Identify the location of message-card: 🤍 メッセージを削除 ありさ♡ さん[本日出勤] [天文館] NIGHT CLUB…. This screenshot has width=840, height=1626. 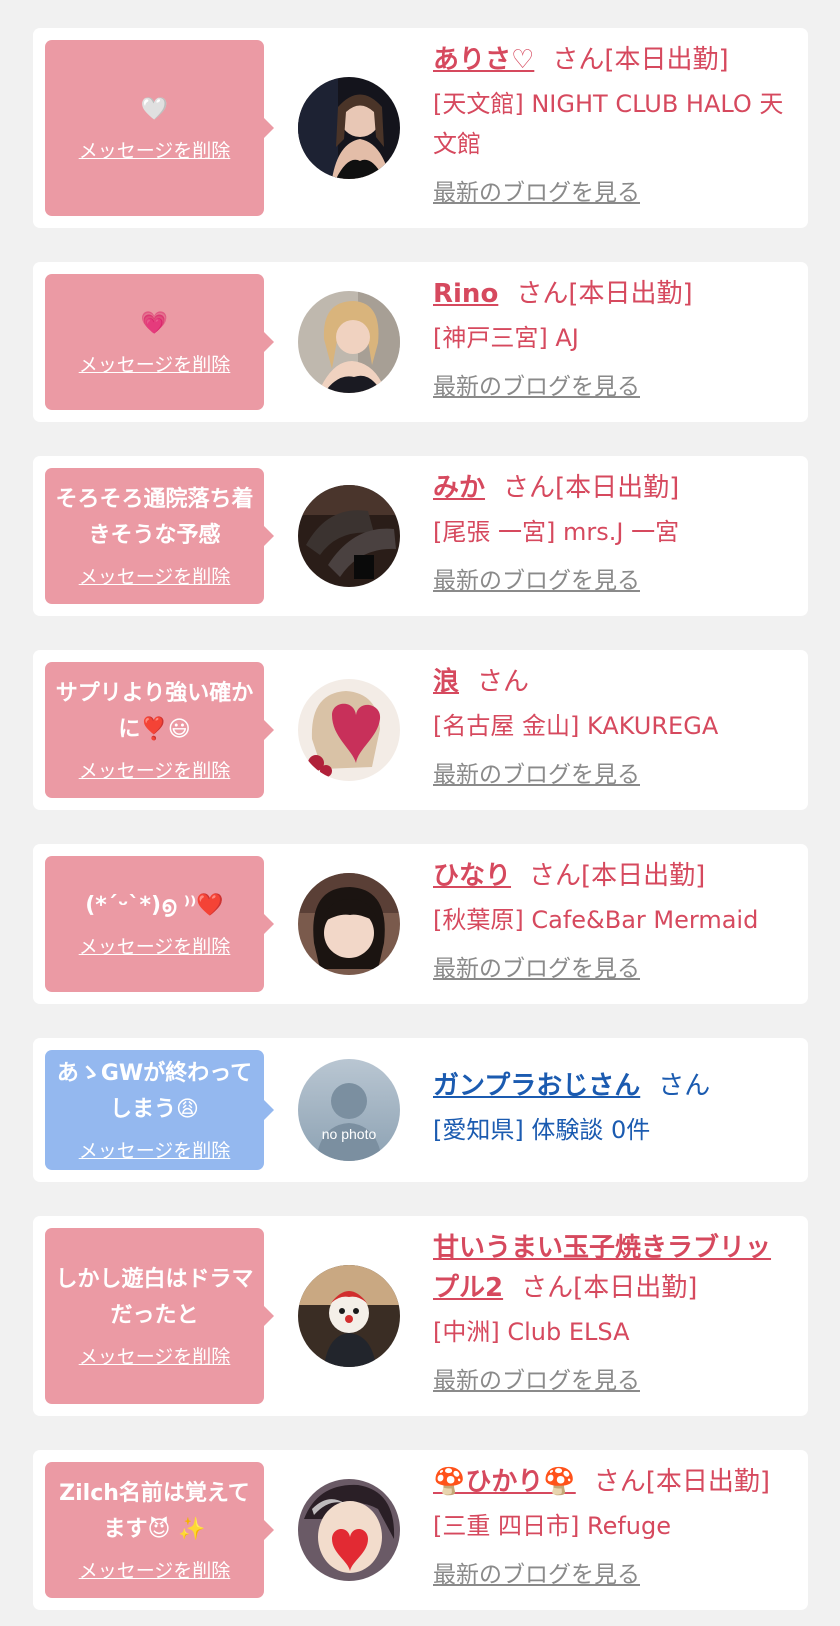
(420, 128).